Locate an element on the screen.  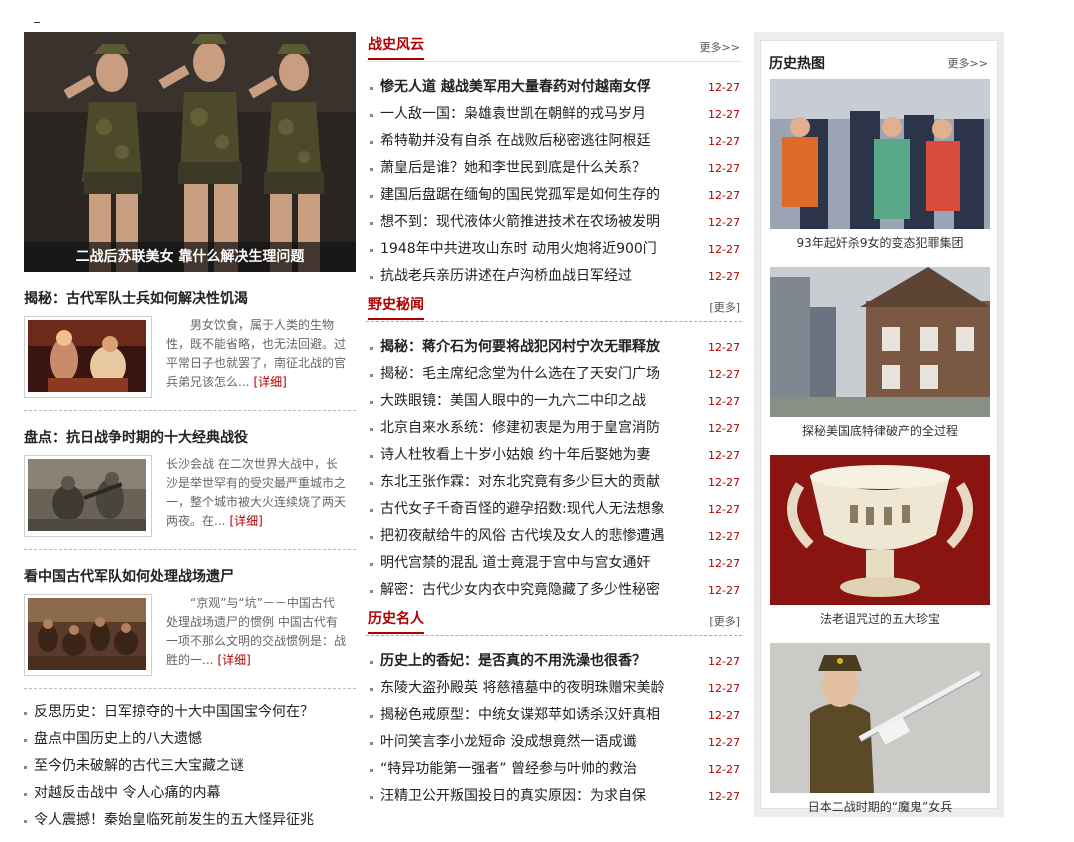
picture-caption: 93年起奸杀9女的变态犯罪集团 is located at coordinates (880, 243).